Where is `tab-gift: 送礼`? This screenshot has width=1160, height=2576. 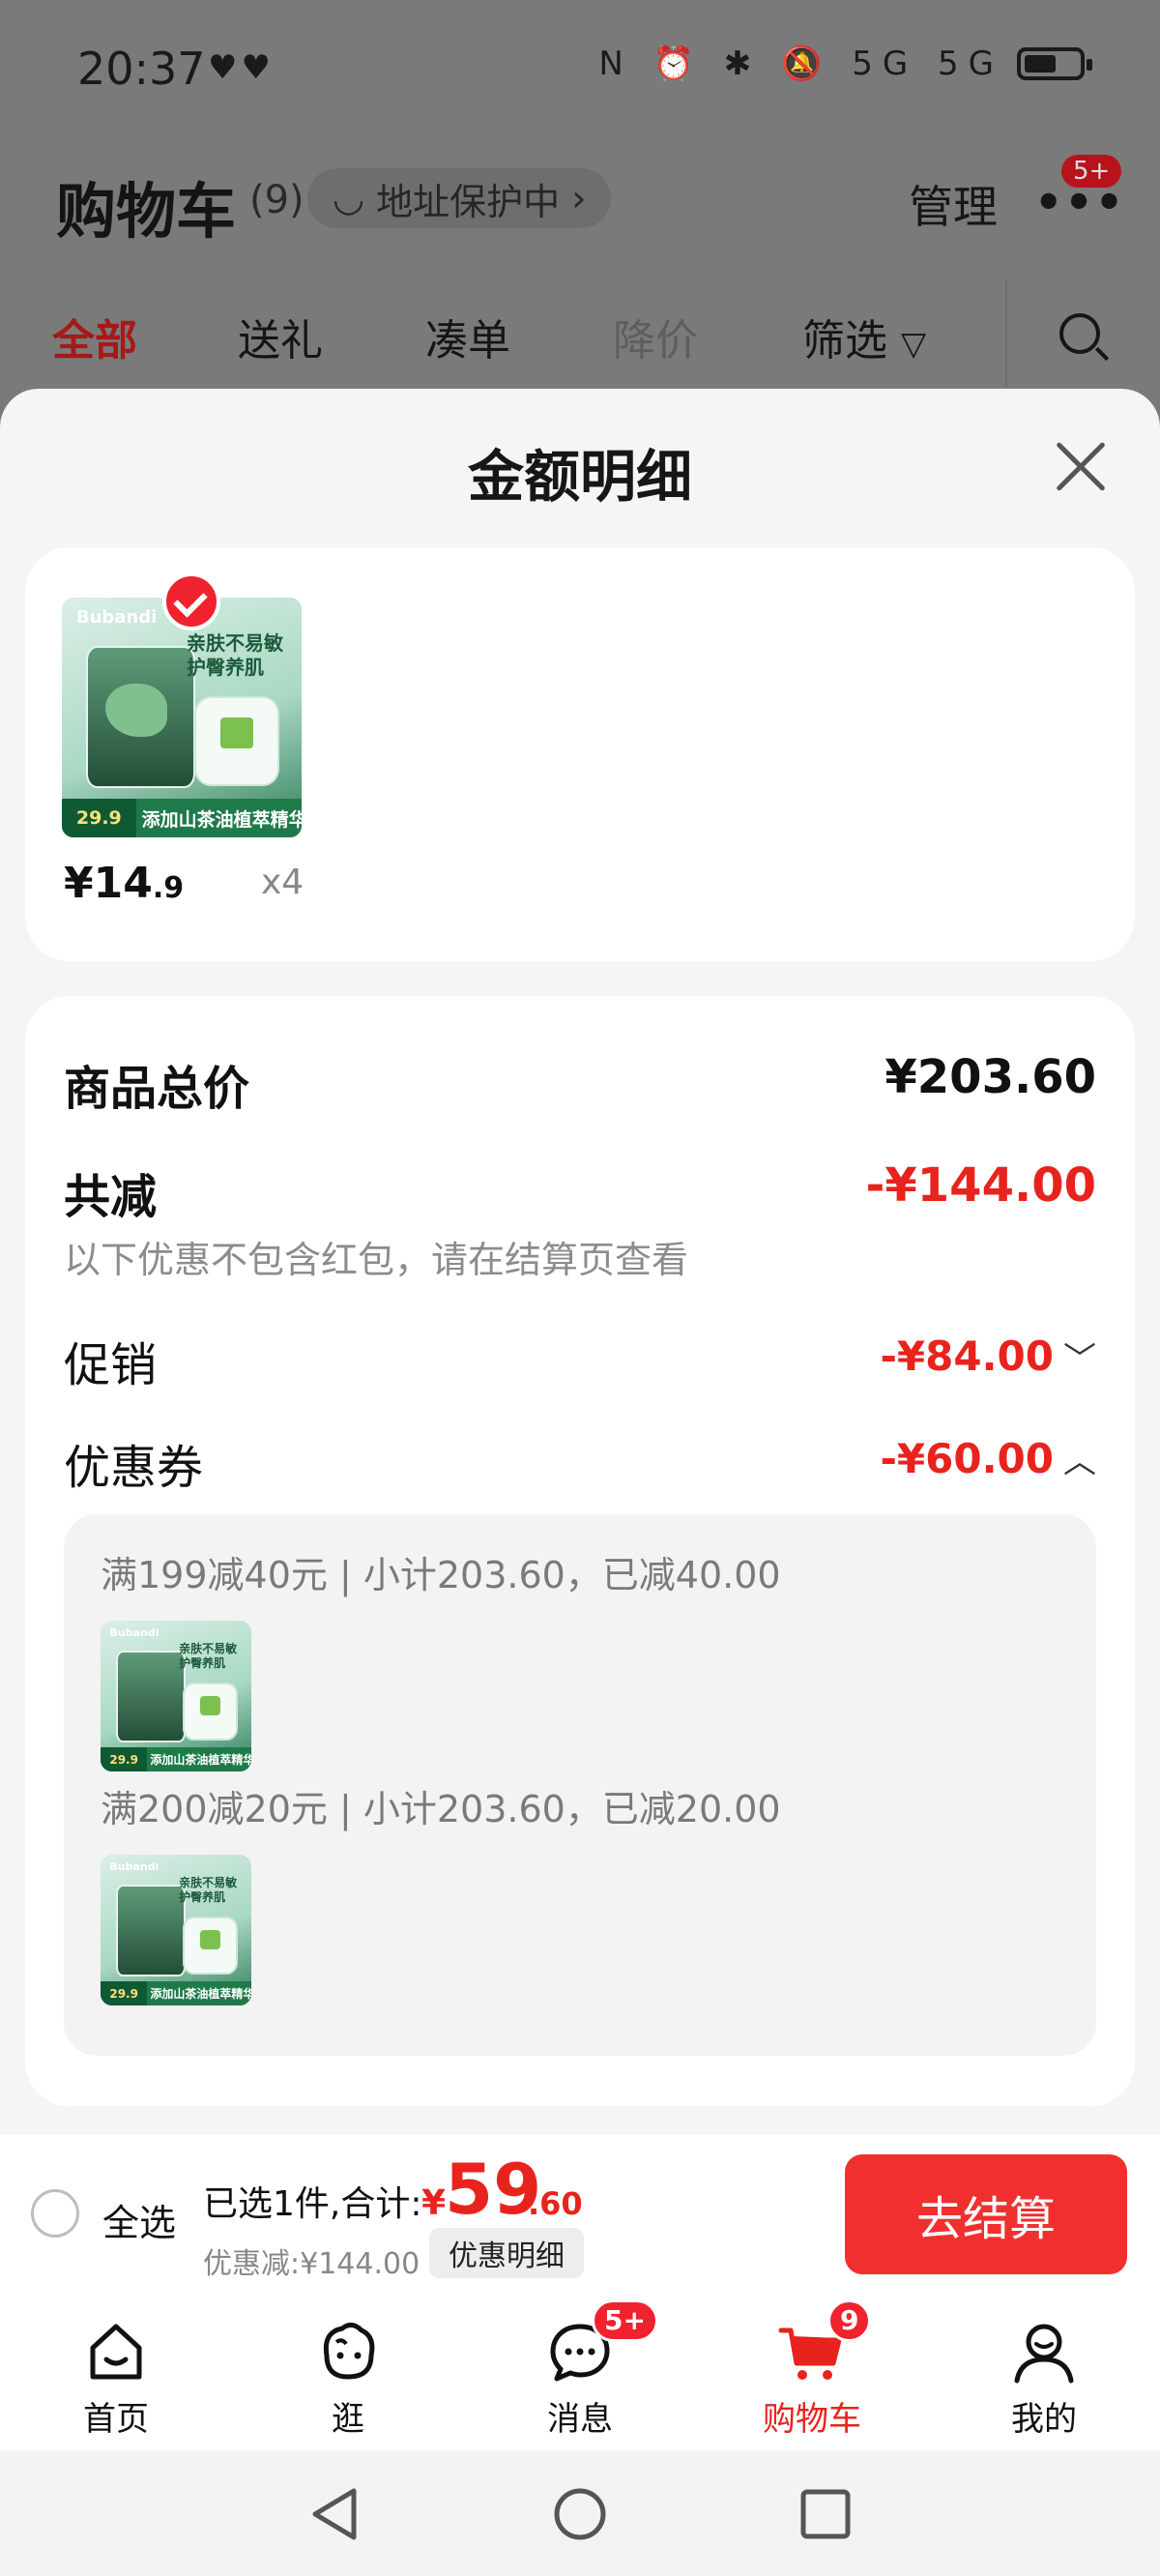
tab-gift: 送礼 is located at coordinates (281, 336).